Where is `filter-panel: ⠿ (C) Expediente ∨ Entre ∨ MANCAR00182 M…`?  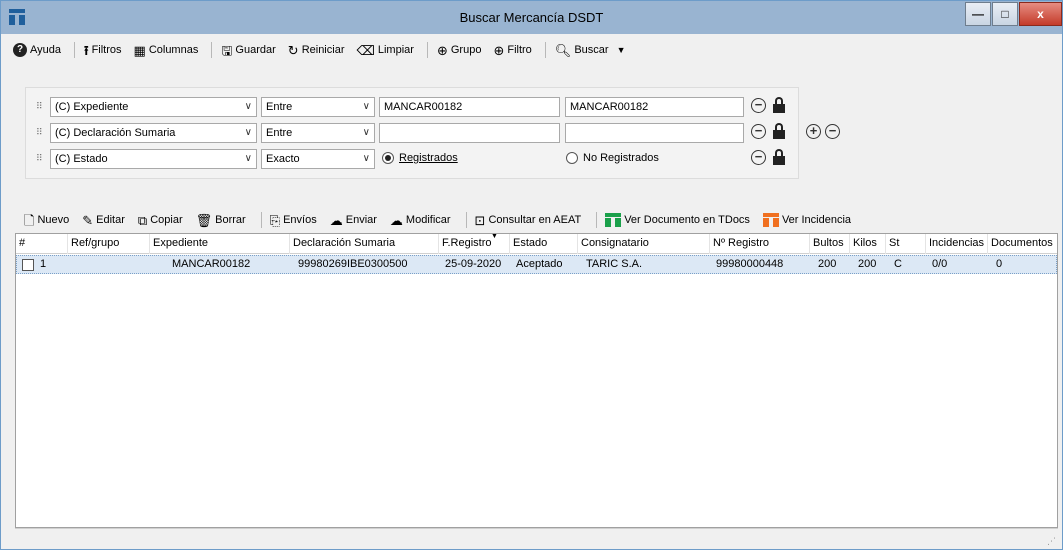 filter-panel: ⠿ (C) Expediente ∨ Entre ∨ MANCAR00182 M… is located at coordinates (432, 133).